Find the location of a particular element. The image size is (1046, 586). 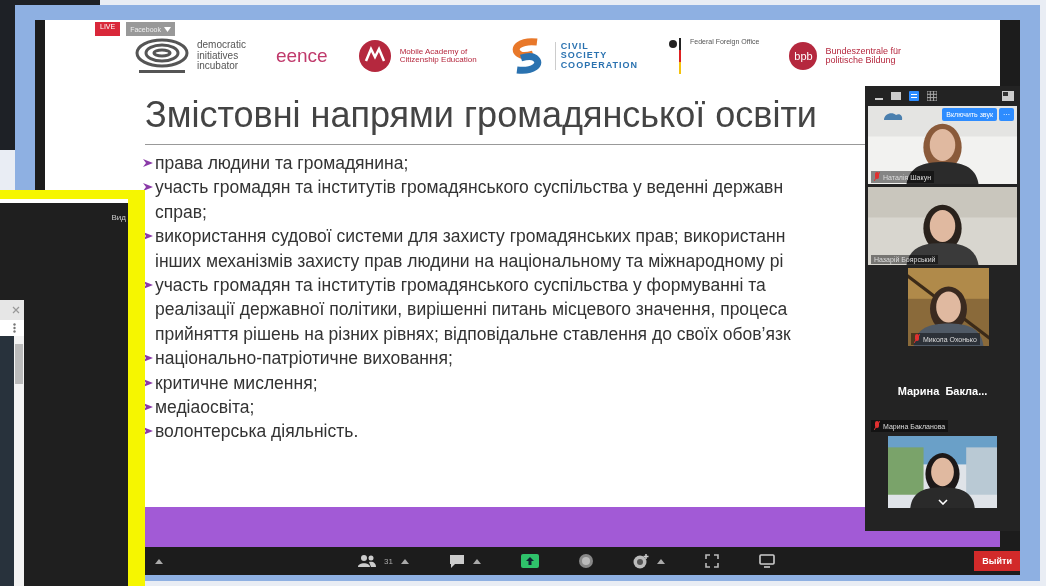

record-icon is located at coordinates (585, 561).